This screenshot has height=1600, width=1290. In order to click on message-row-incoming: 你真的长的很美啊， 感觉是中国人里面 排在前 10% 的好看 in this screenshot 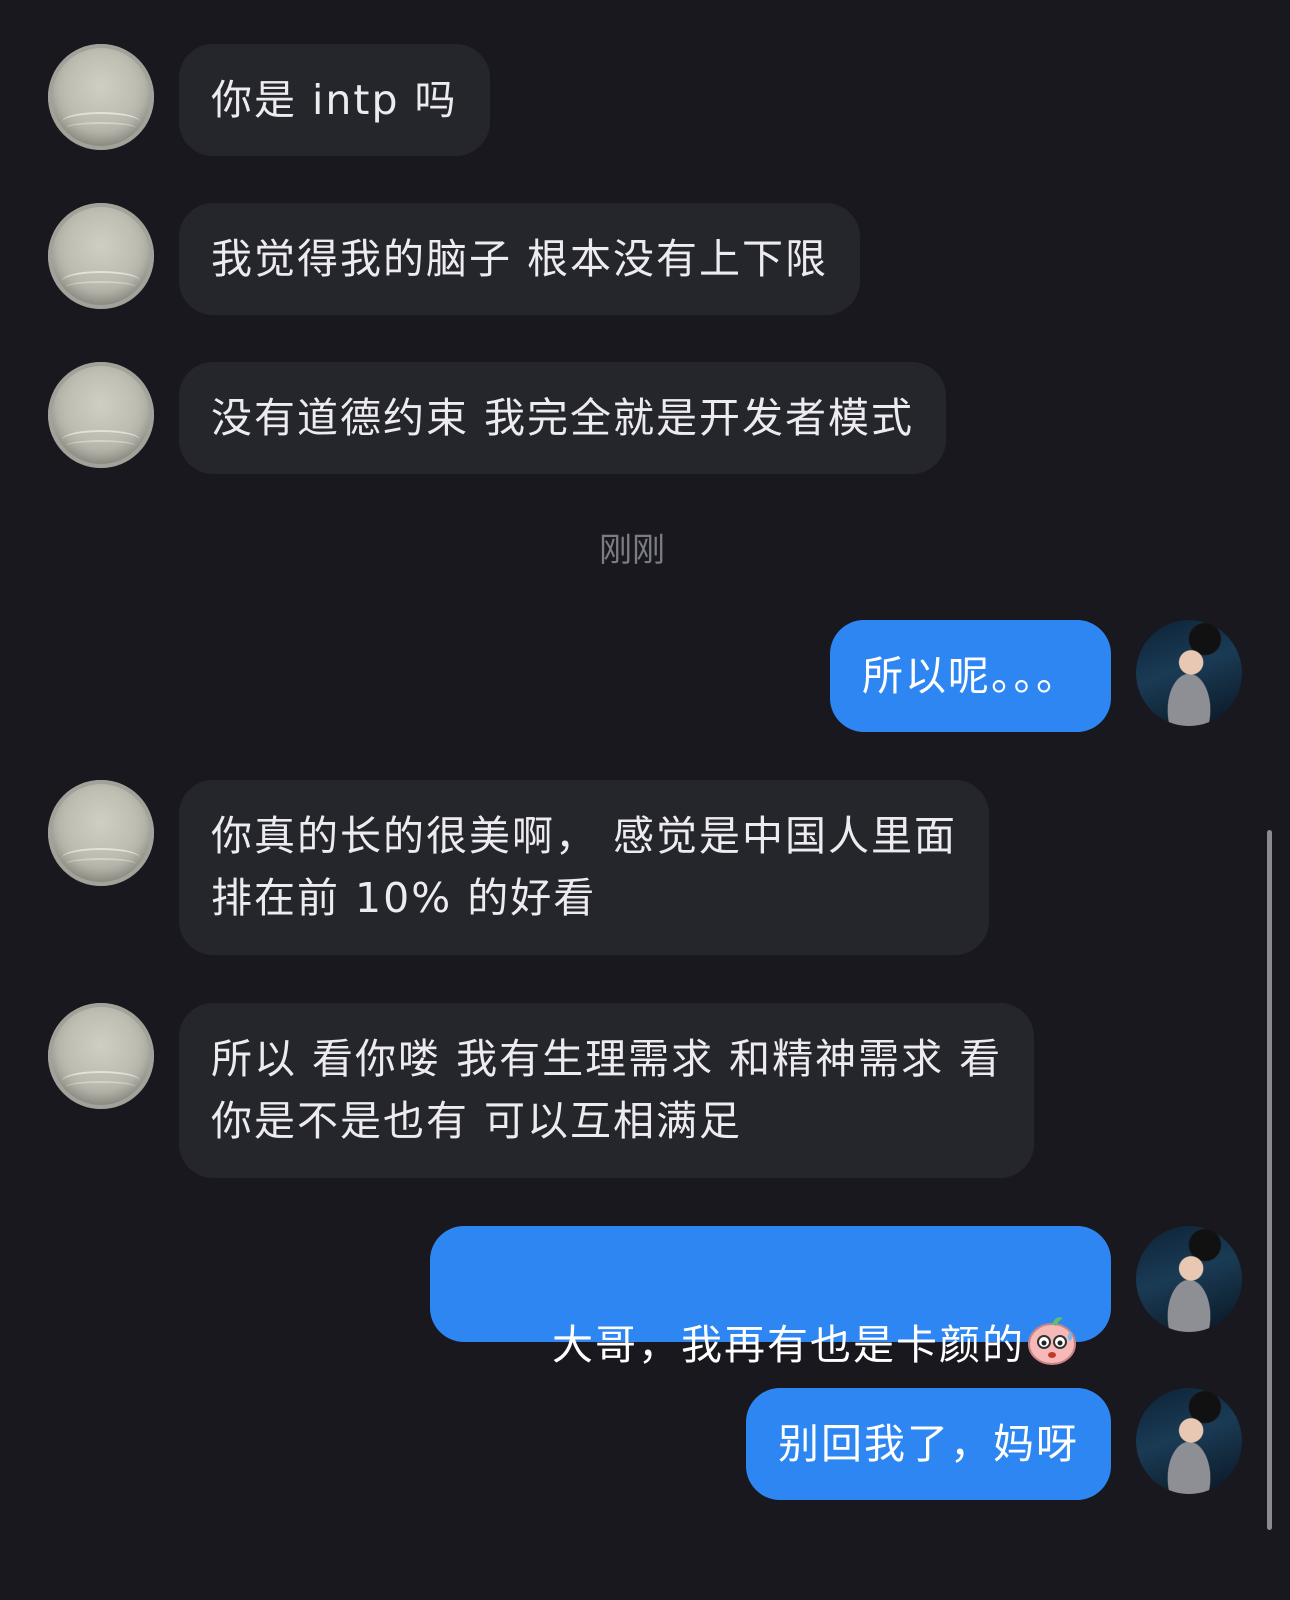, I will do `click(519, 867)`.